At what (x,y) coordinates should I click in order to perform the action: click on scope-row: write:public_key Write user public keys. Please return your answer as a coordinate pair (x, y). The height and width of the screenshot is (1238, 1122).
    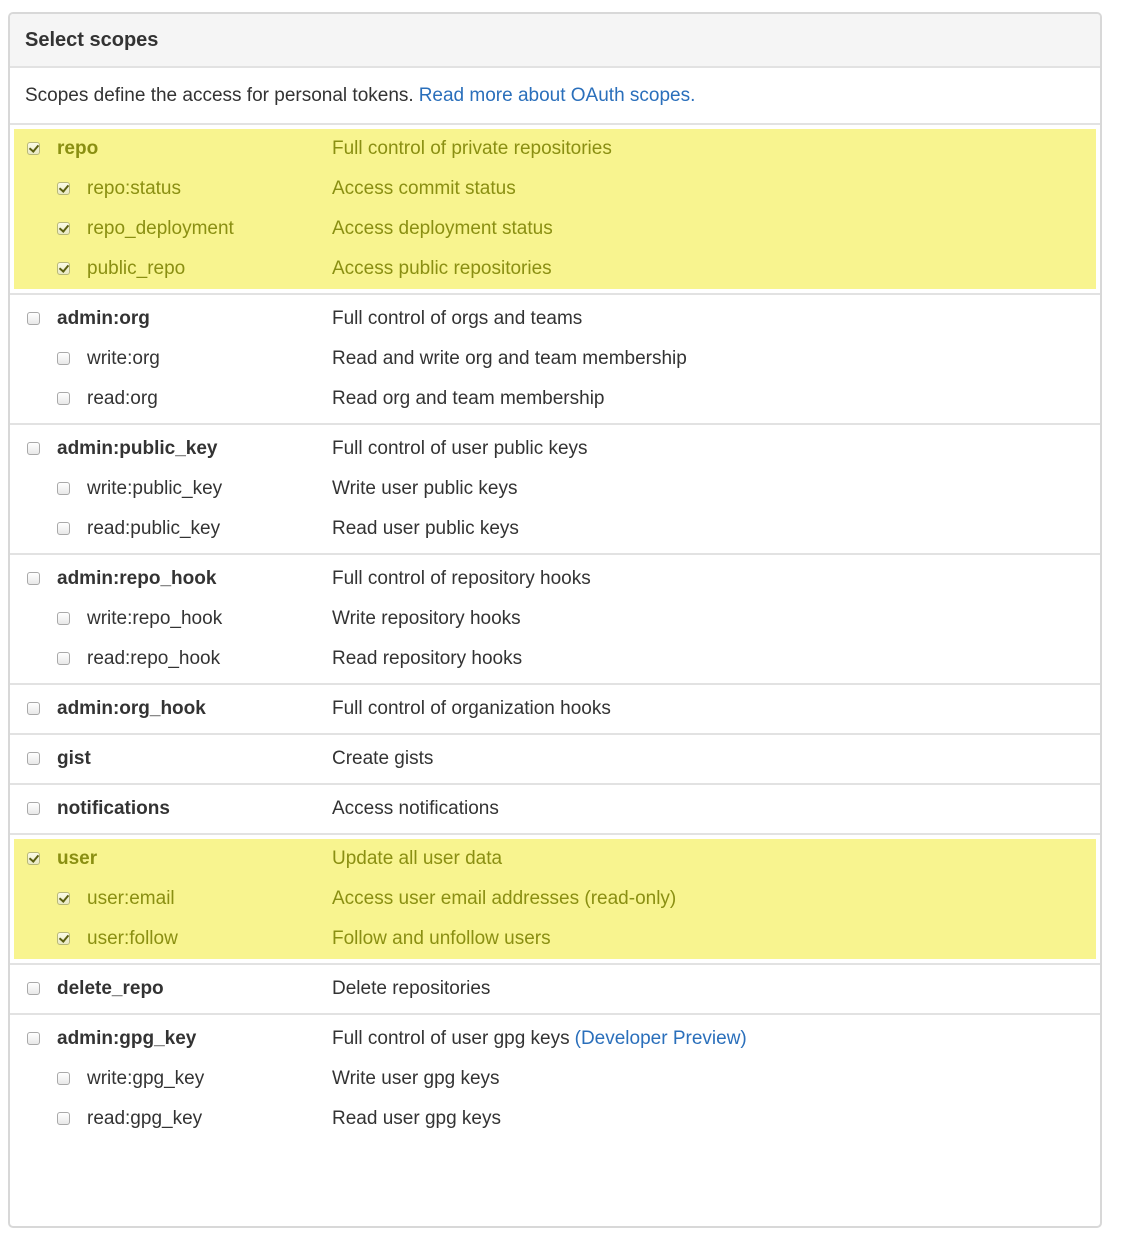
    Looking at the image, I should click on (555, 489).